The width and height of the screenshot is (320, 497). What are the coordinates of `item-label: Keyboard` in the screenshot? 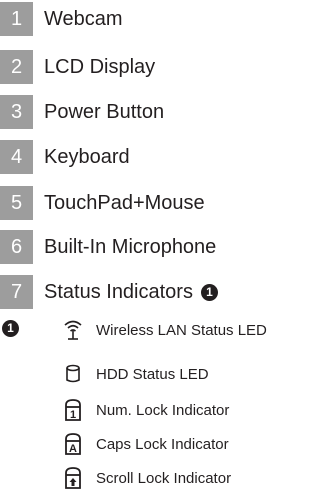 It's located at (87, 156).